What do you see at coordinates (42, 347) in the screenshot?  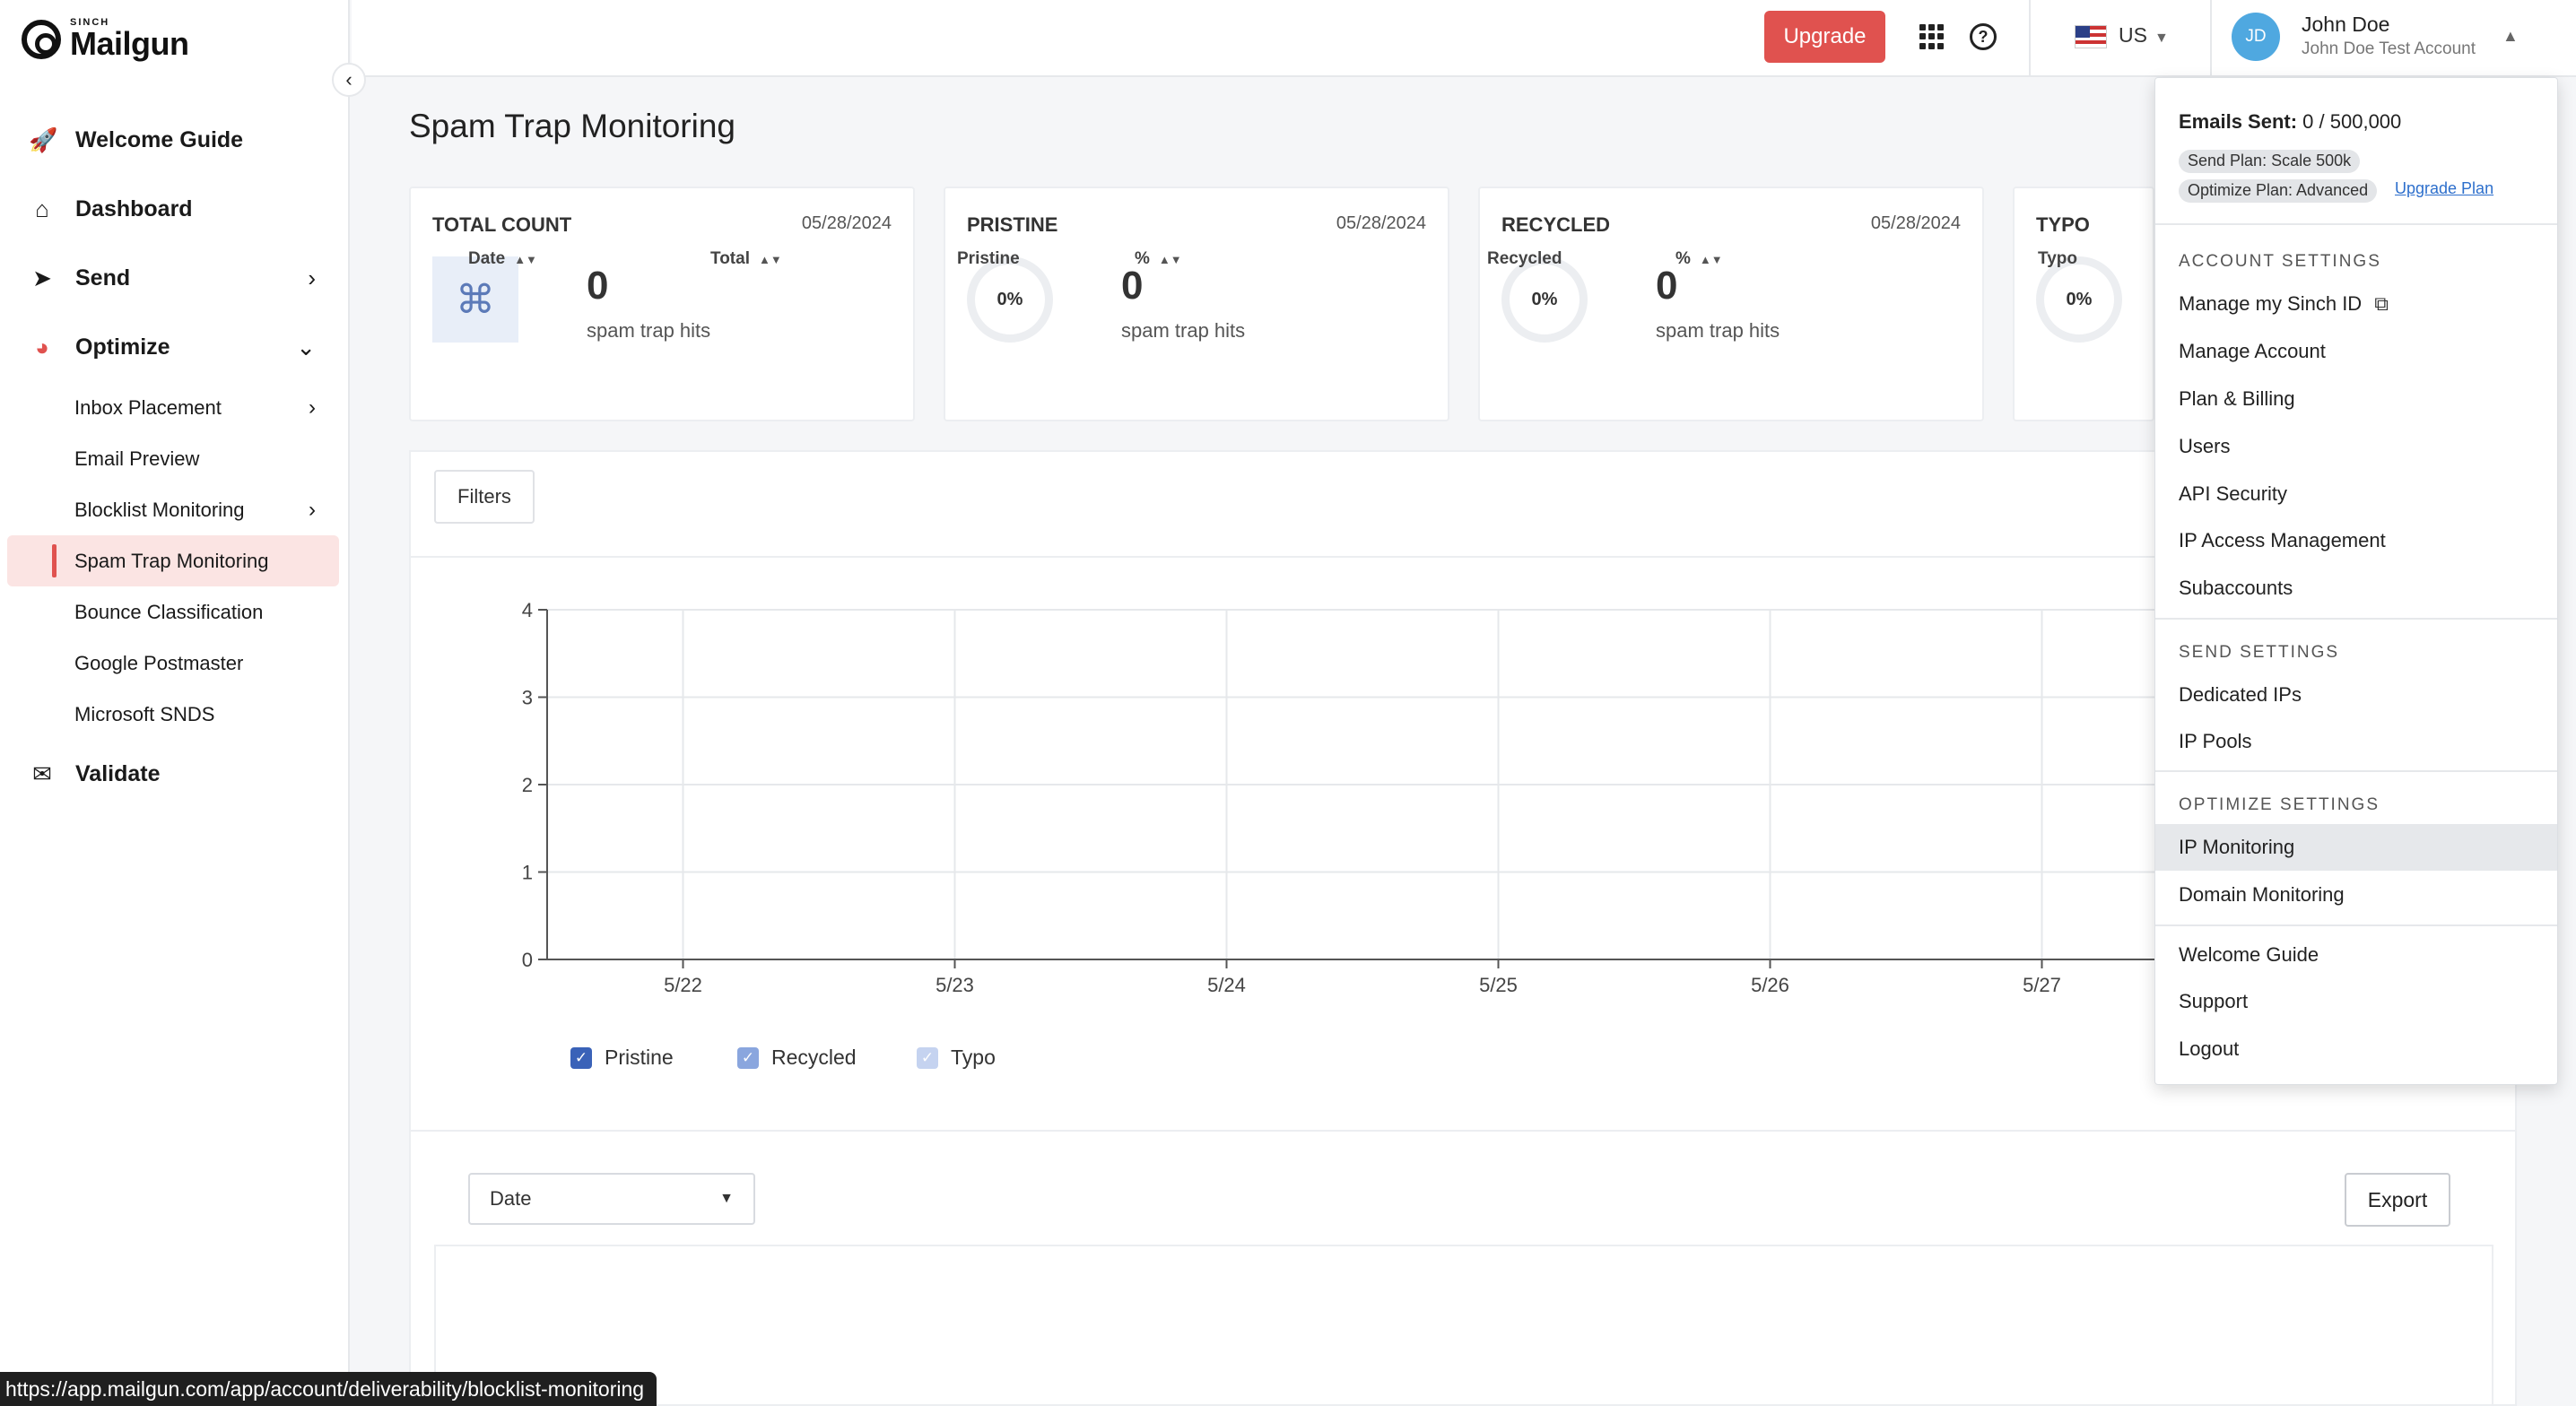 I see `optimize-icon: ◕` at bounding box center [42, 347].